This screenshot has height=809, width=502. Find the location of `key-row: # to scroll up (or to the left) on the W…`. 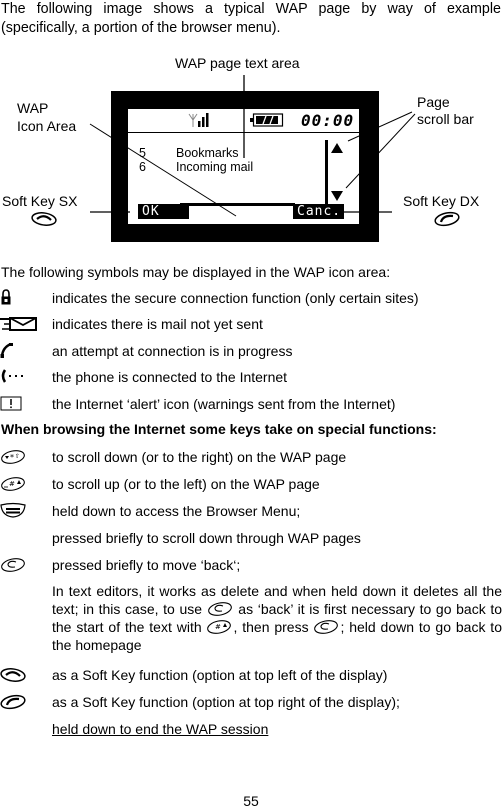

key-row: # to scroll up (or to the left) on the W… is located at coordinates (251, 485).